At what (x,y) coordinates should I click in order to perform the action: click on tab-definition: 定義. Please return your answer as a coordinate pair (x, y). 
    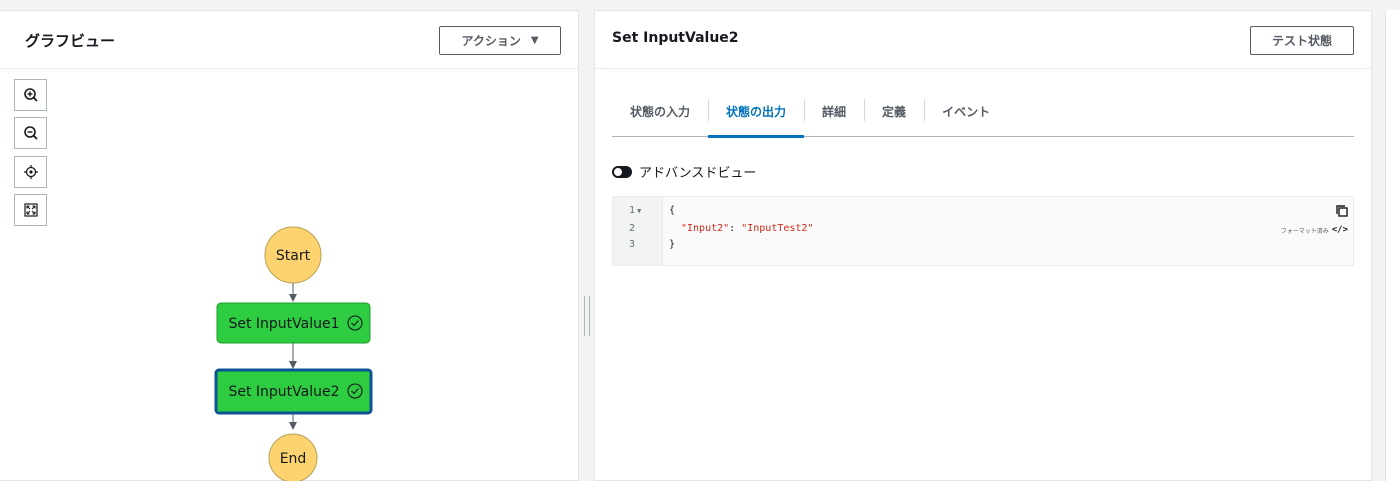
    Looking at the image, I should click on (894, 116).